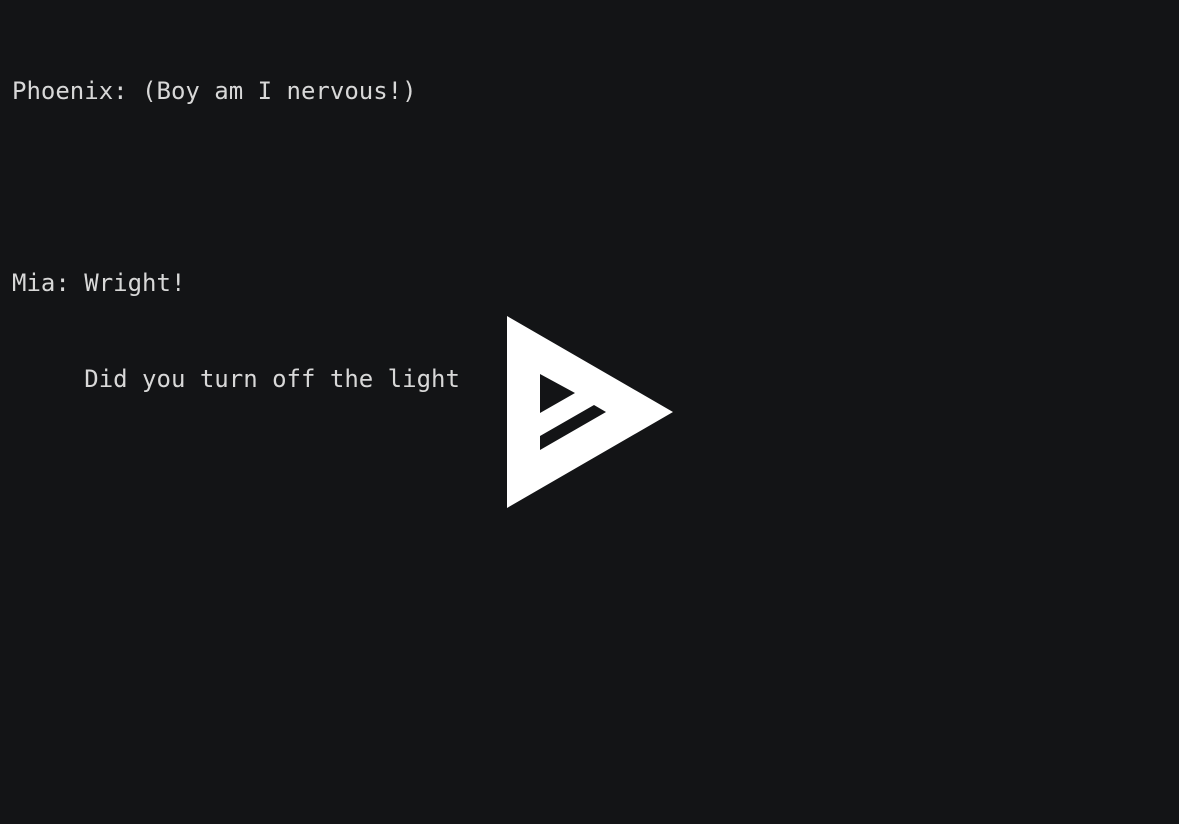  I want to click on play-logo-icon, so click(590, 412).